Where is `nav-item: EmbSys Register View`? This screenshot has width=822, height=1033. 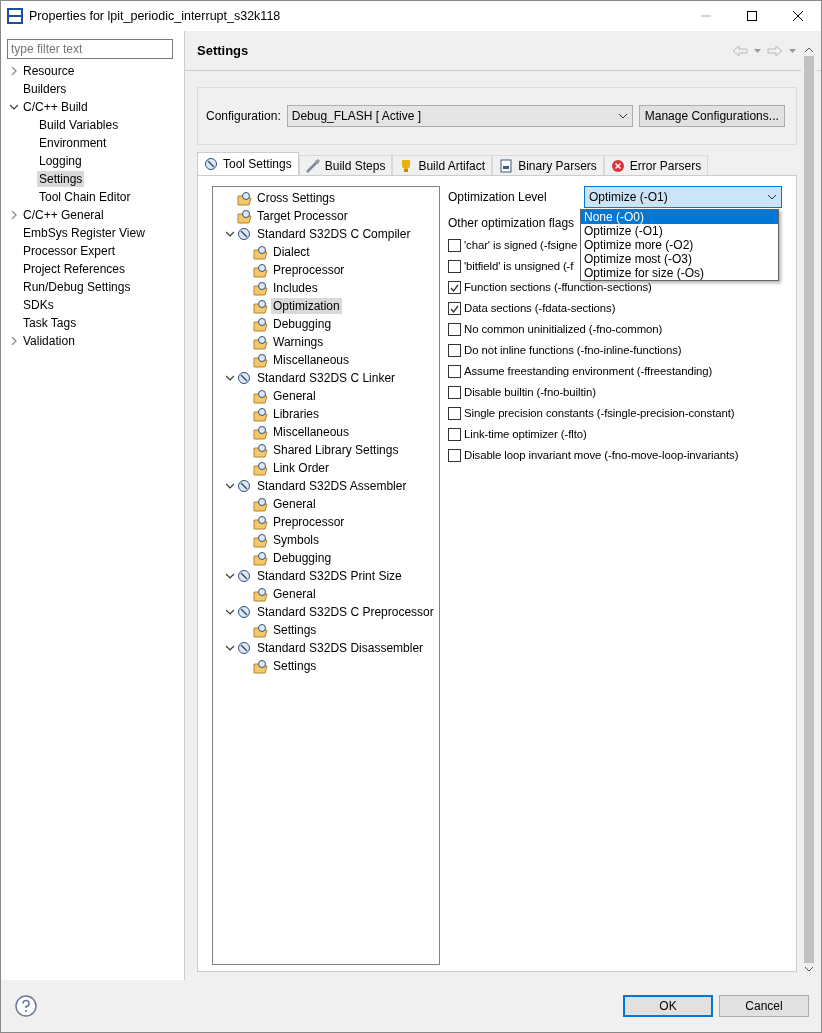 nav-item: EmbSys Register View is located at coordinates (84, 233).